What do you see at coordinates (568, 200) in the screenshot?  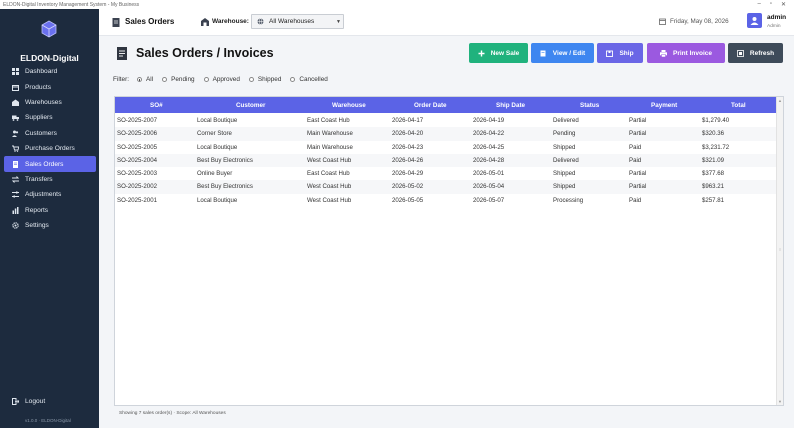 I see `cell-status: Processing` at bounding box center [568, 200].